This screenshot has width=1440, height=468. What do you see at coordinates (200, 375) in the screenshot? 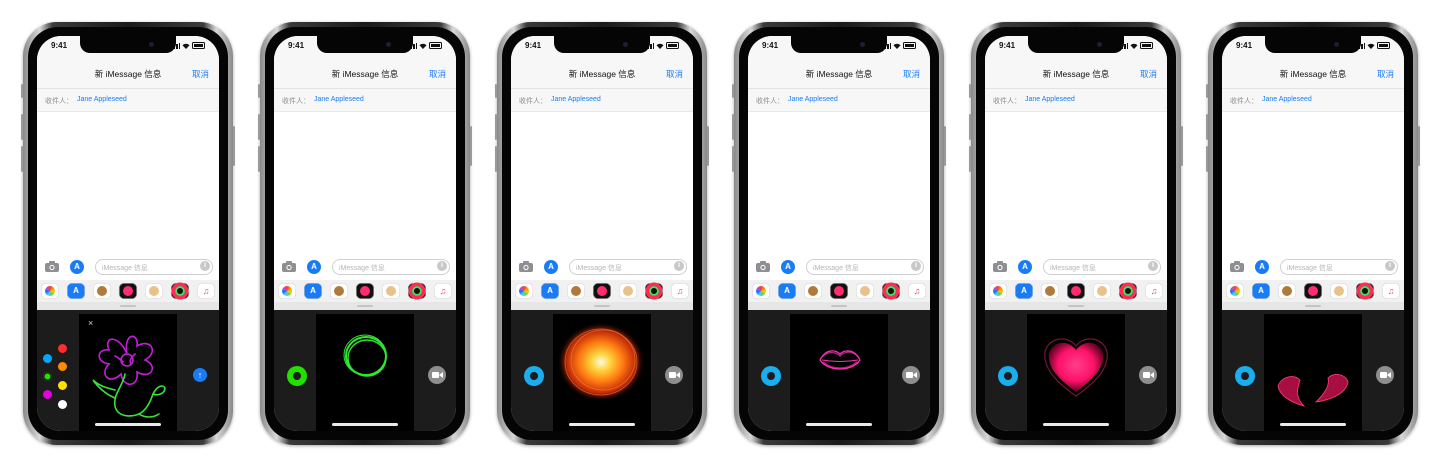
I see `send-button: ↑` at bounding box center [200, 375].